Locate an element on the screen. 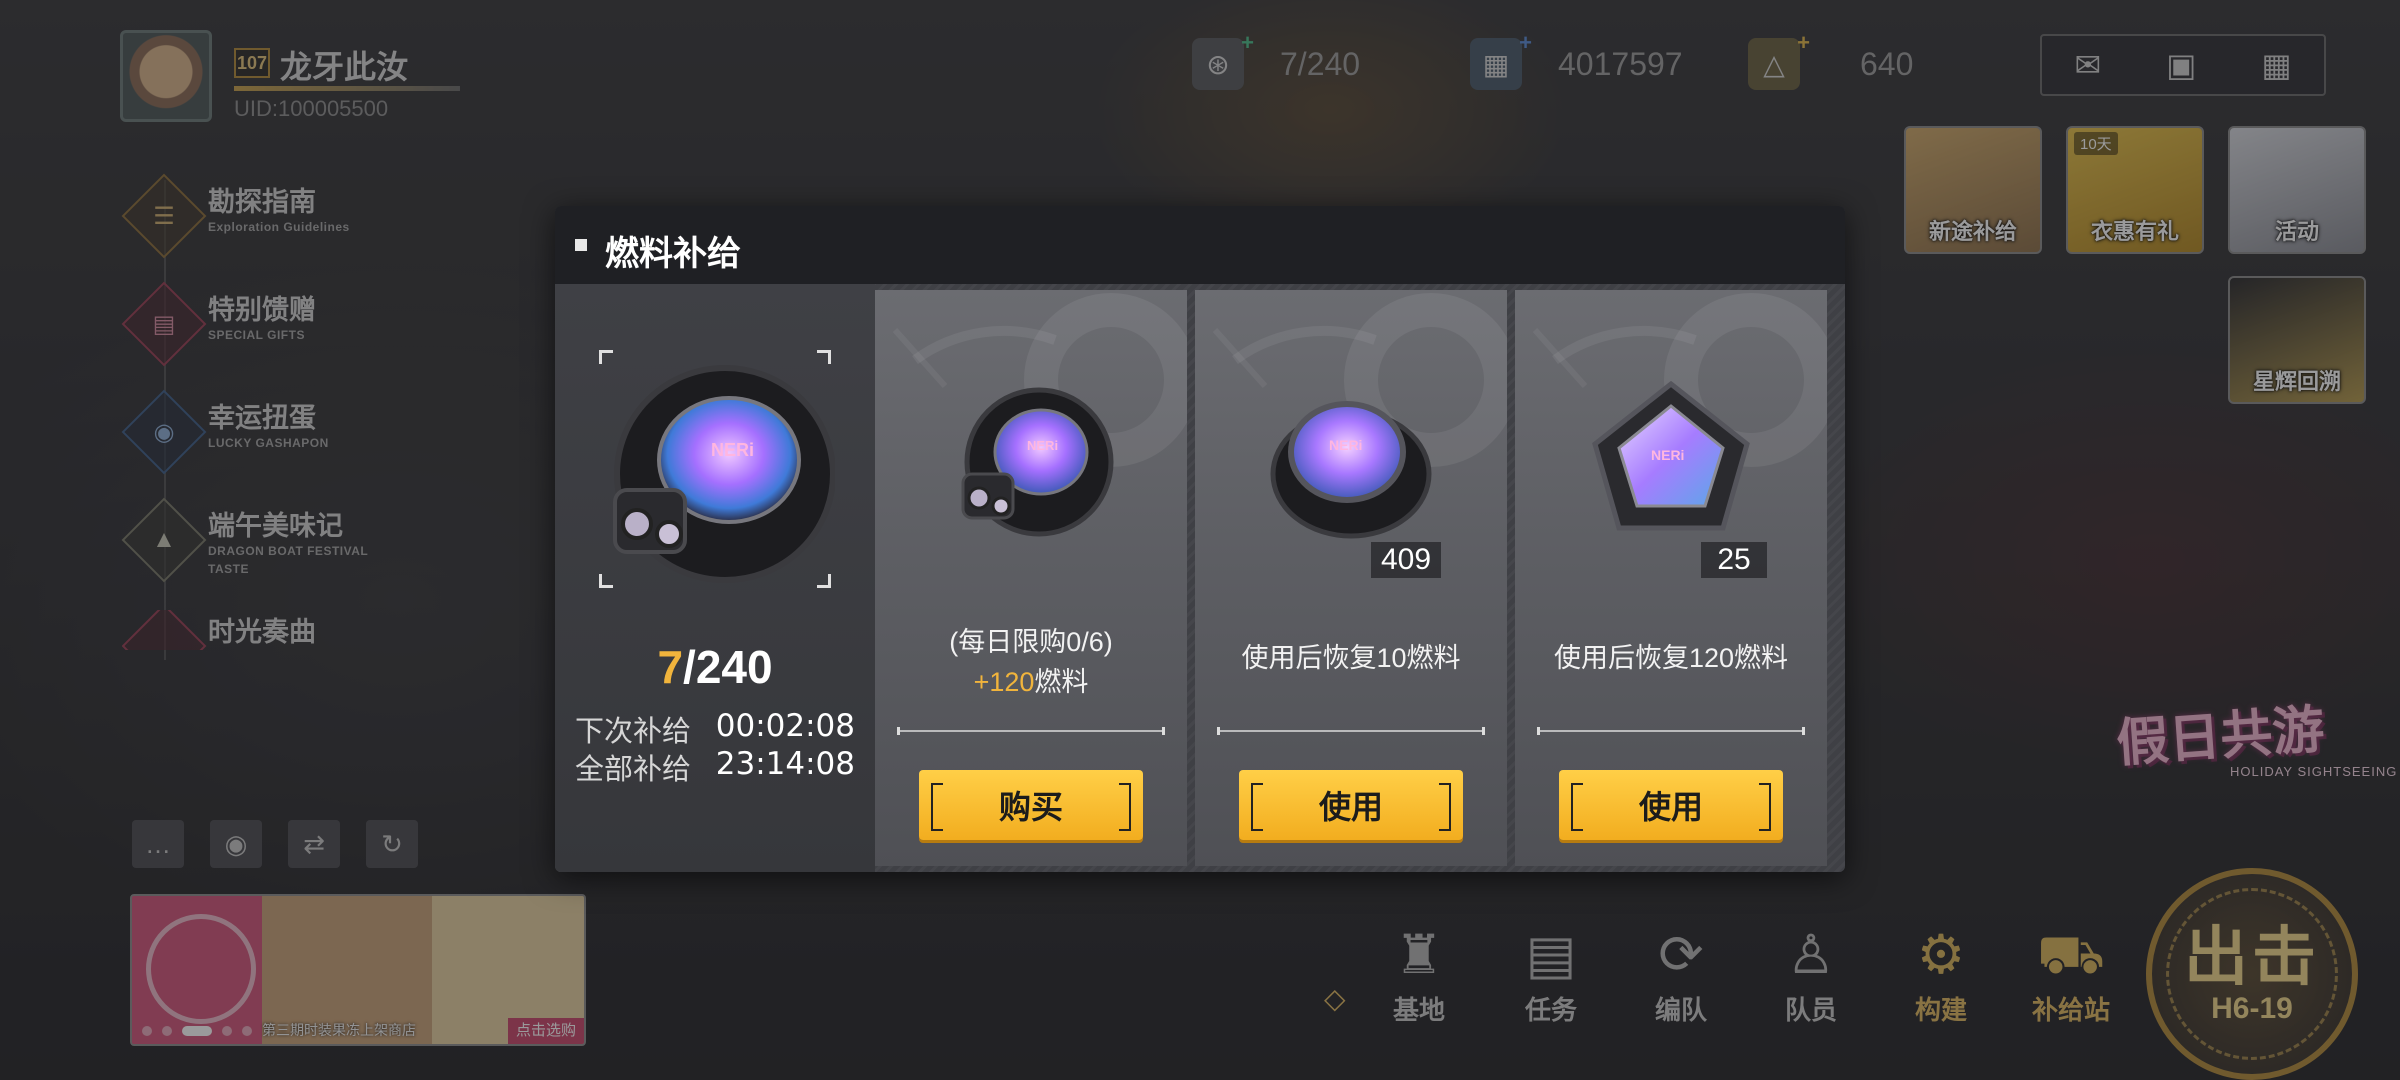 The height and width of the screenshot is (1080, 2400). item-quantity: 409 is located at coordinates (1406, 560).